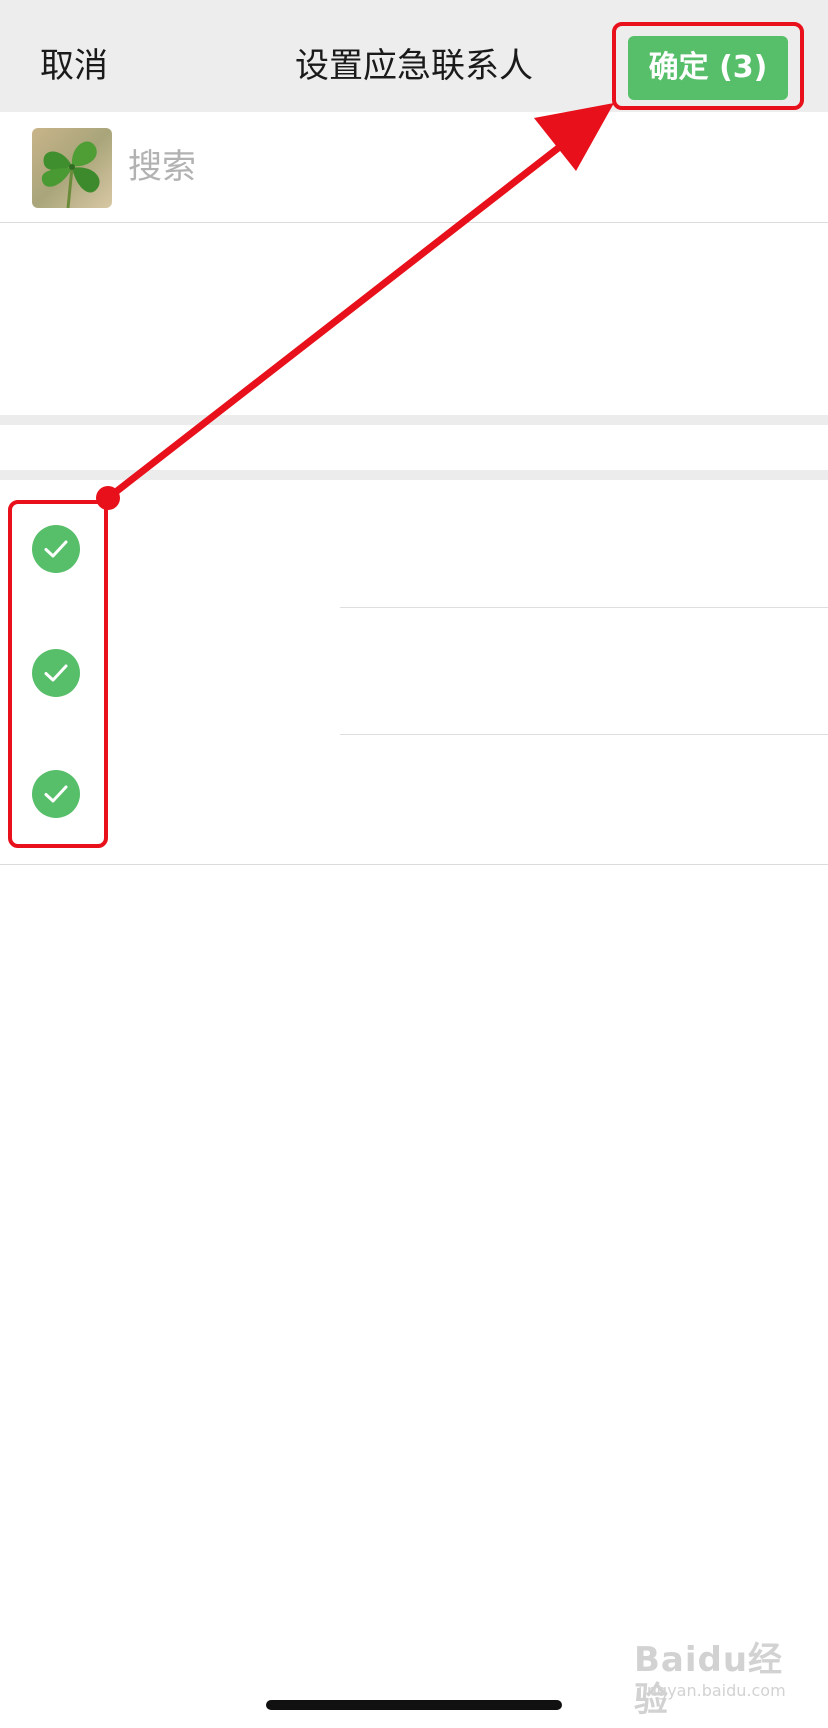 This screenshot has height=1728, width=828. Describe the element at coordinates (58, 674) in the screenshot. I see `annotation-highlight-checkmarks` at that location.